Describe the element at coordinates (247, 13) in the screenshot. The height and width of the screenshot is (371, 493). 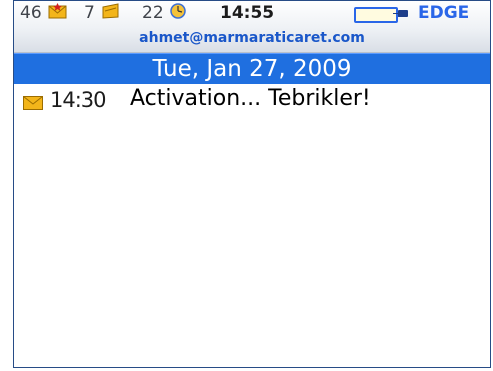
I see `clock-time: 14:55` at that location.